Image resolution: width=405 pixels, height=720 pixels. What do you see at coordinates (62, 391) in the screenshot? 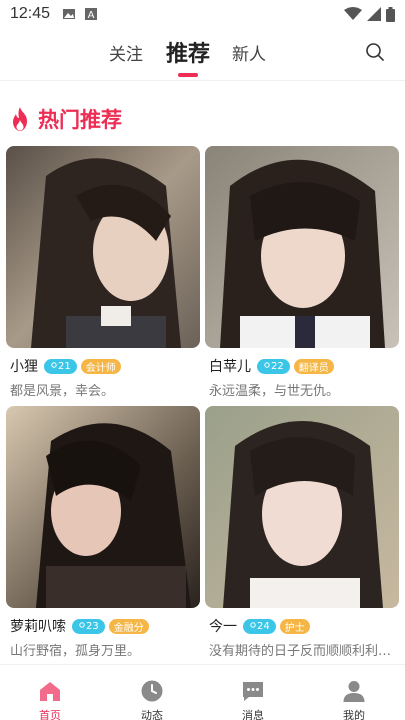
I see `profile-signature: 都是风景，幸会。` at bounding box center [62, 391].